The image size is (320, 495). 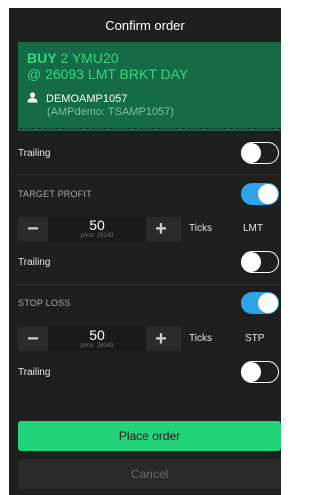 What do you see at coordinates (254, 338) in the screenshot?
I see `stop-loss-type: STP` at bounding box center [254, 338].